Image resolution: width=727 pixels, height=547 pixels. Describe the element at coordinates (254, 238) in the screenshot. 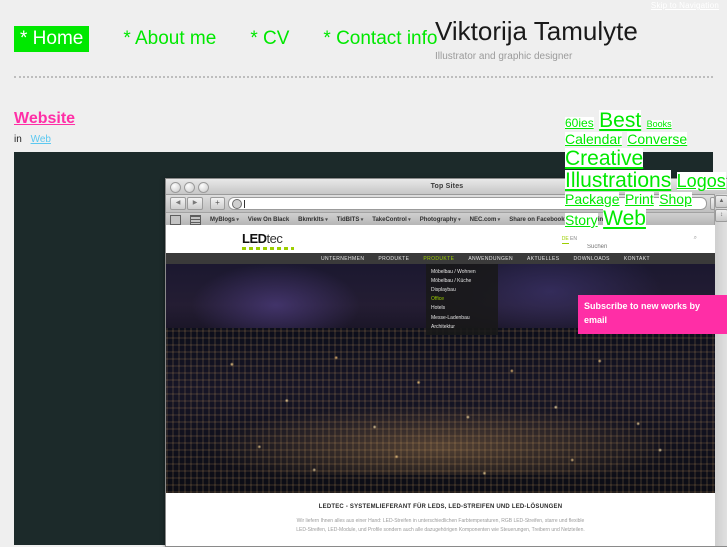

I see `logo-bold-part: LED` at that location.